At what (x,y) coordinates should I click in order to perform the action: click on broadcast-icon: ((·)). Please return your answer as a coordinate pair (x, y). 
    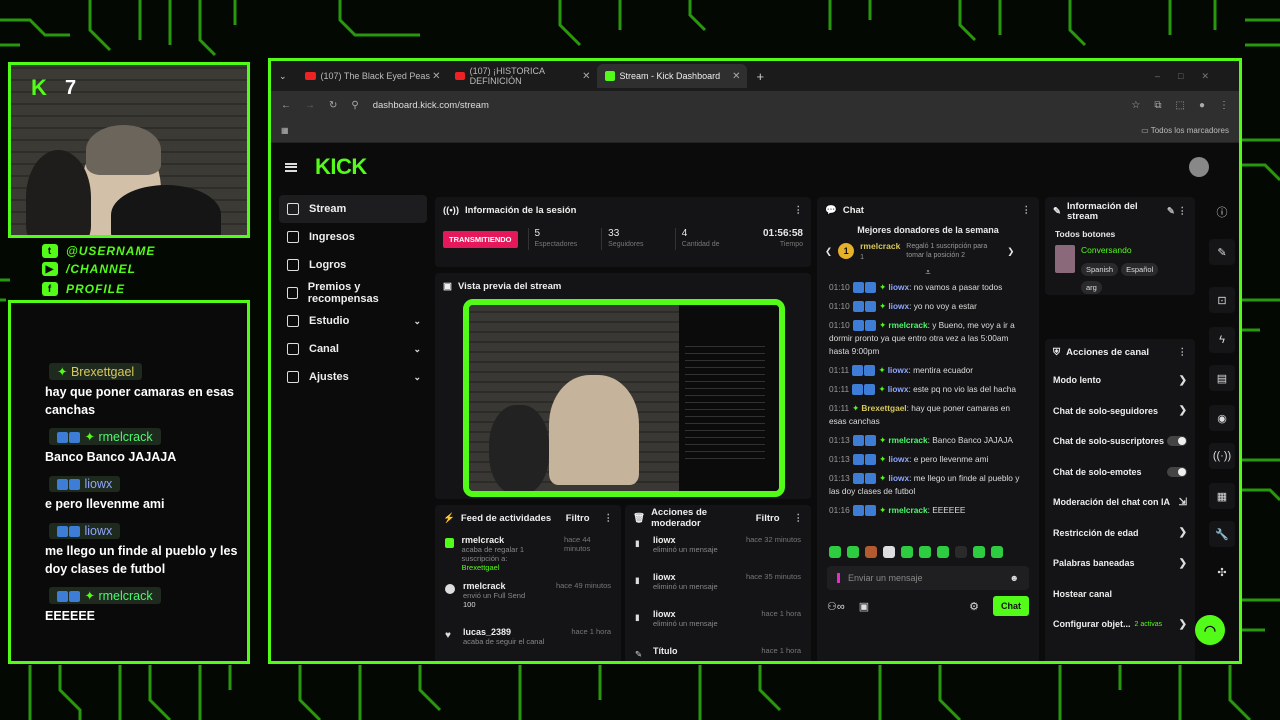
    Looking at the image, I should click on (1222, 456).